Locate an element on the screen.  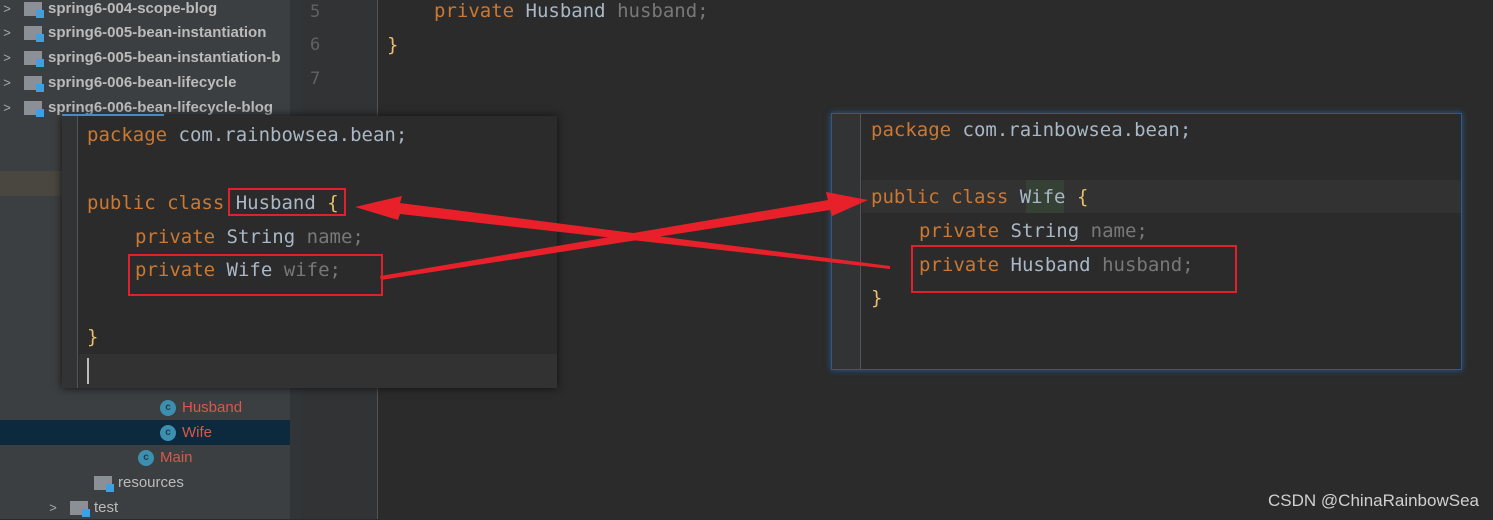
arrow-to-wife-class is located at coordinates (624, 236).